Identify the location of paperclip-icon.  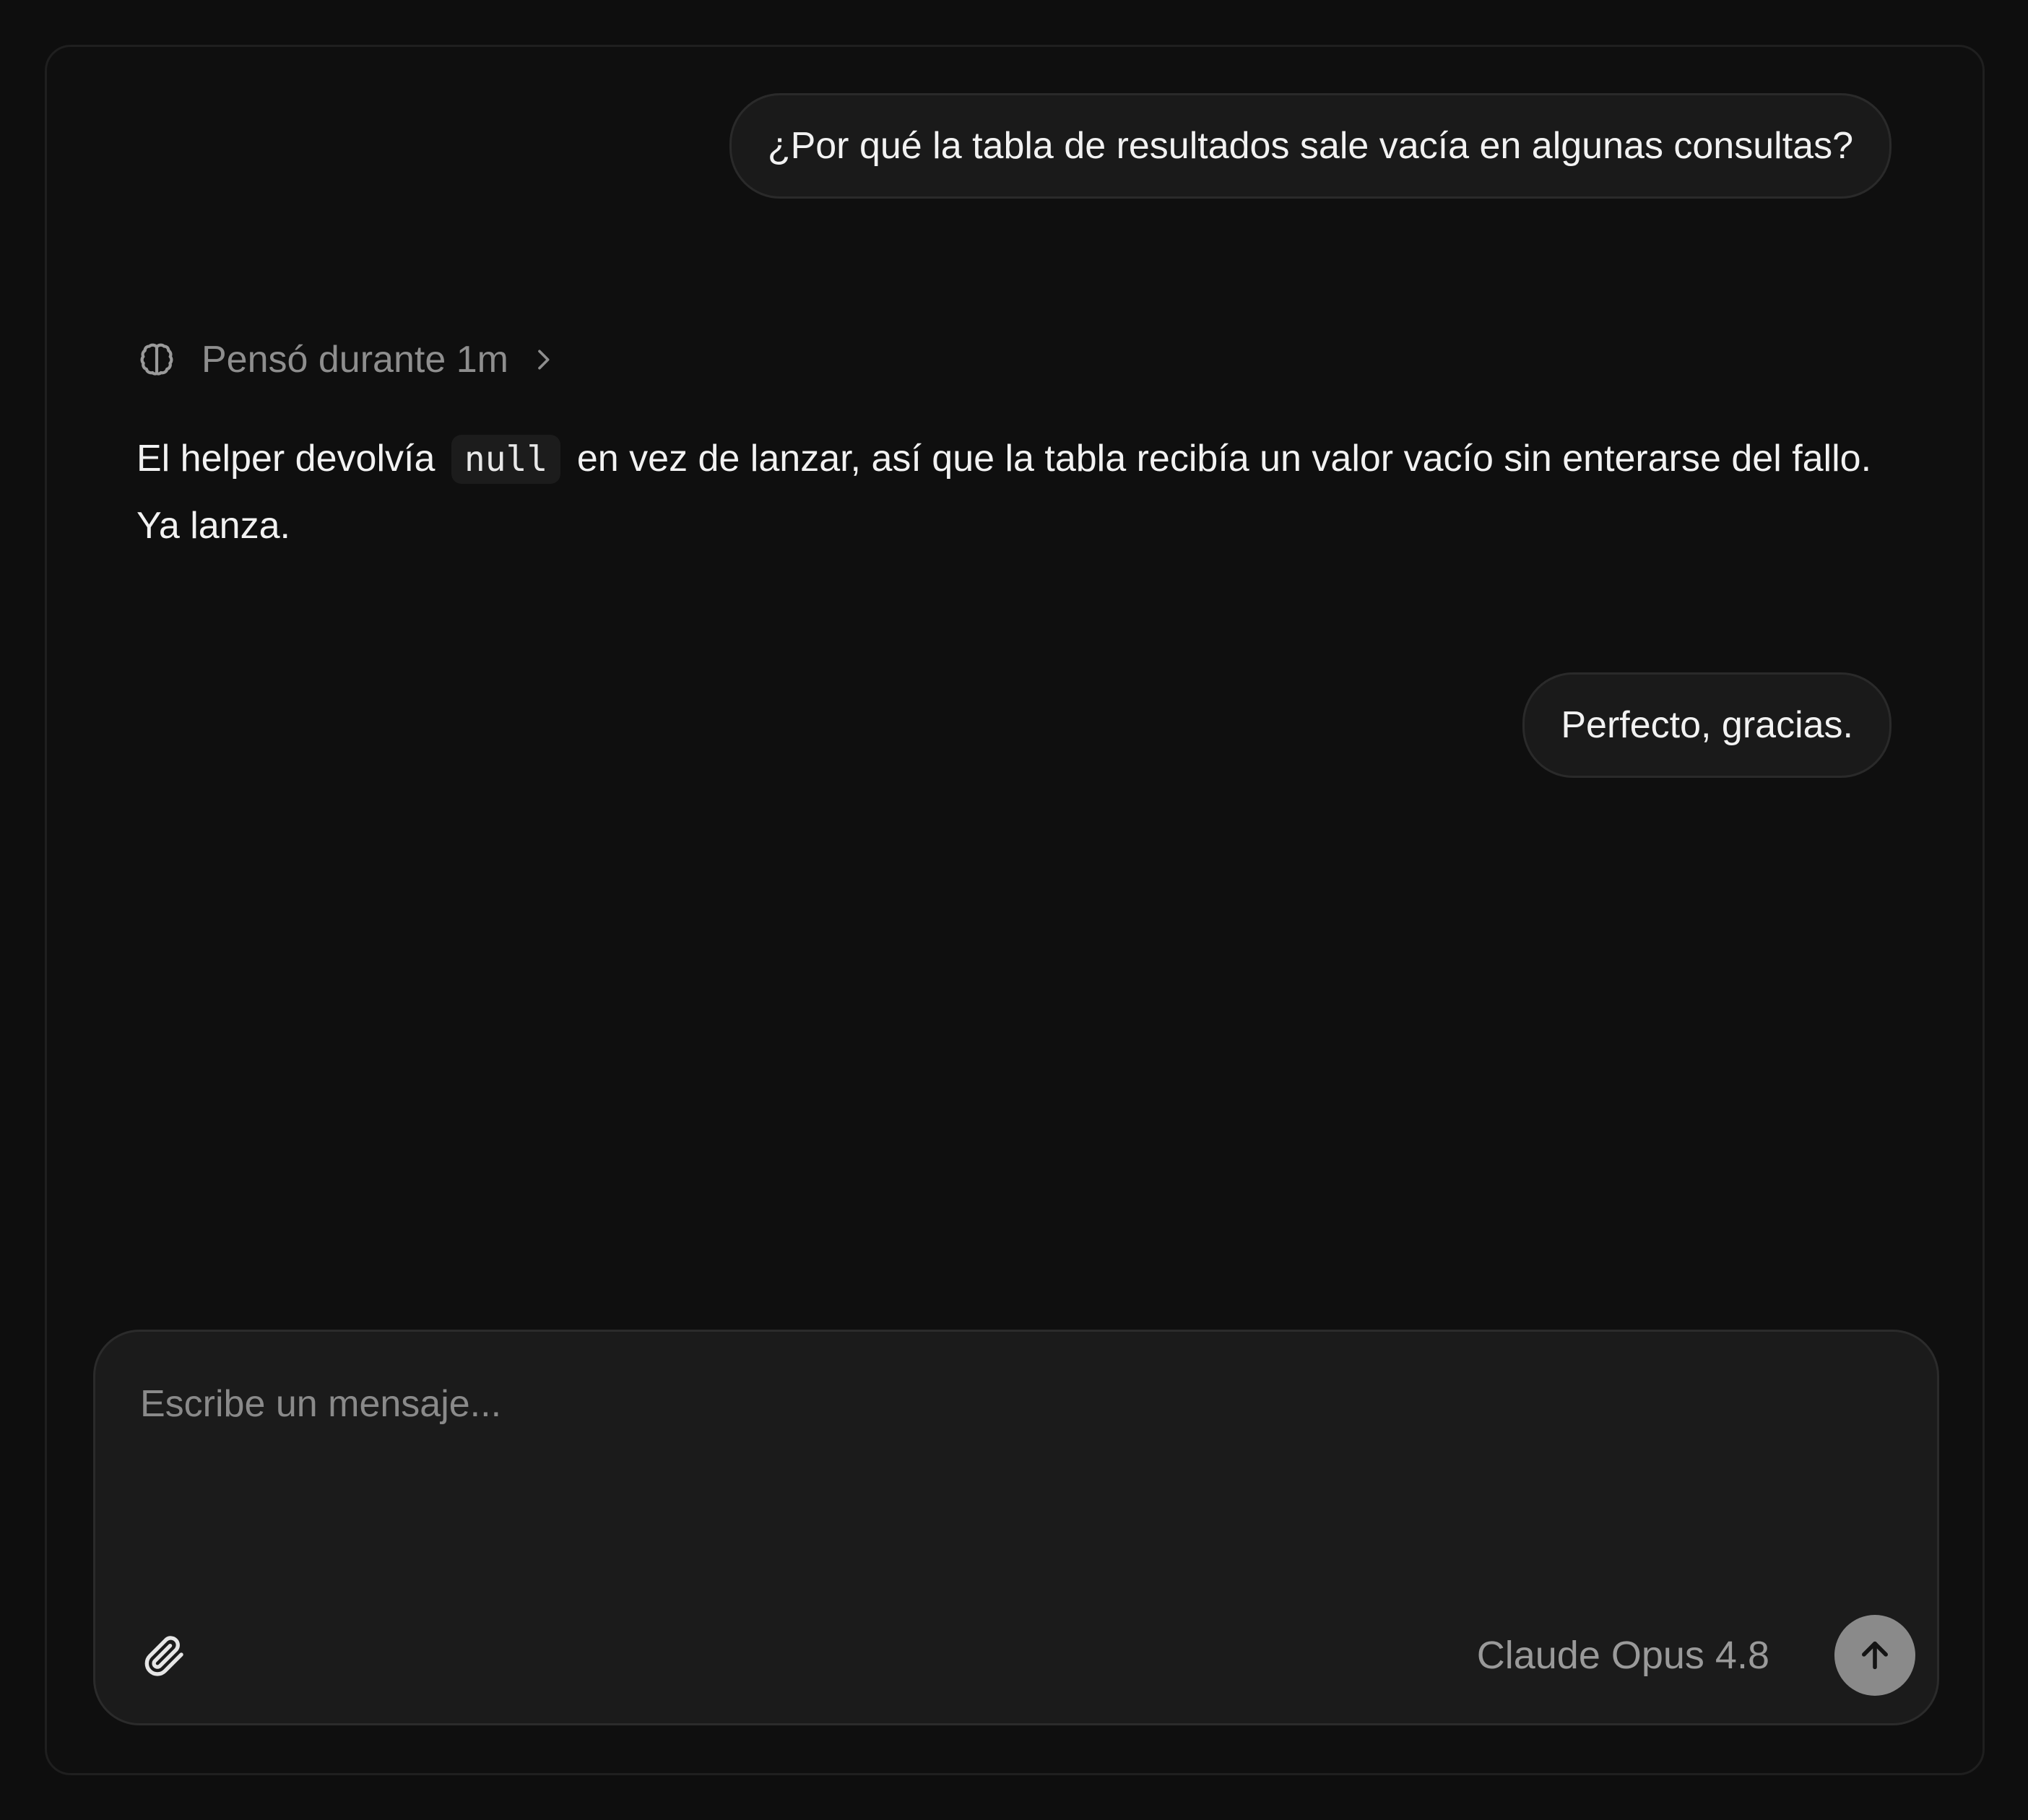
(163, 1655).